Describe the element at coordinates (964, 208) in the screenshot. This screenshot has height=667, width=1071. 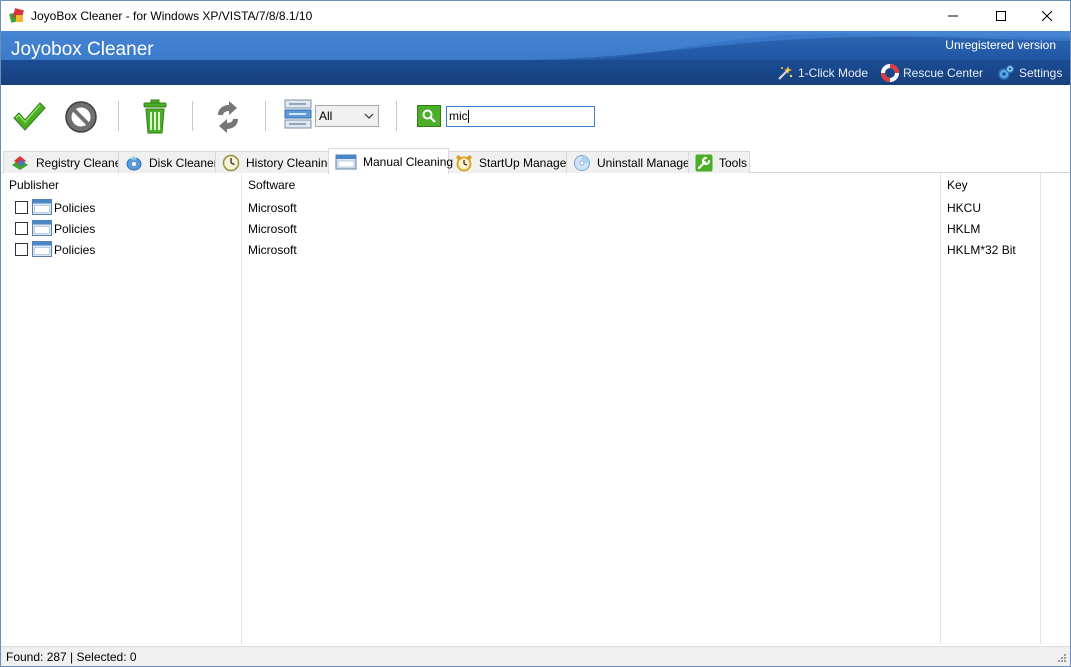
I see `cell-key: HKCU` at that location.